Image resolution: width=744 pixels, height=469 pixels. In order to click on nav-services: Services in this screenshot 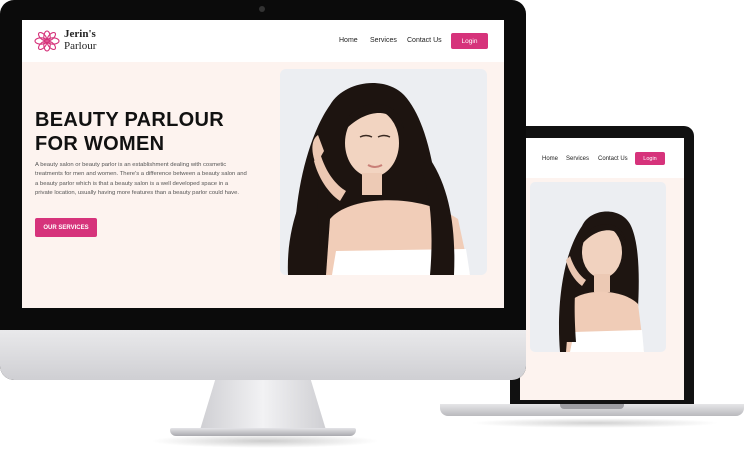, I will do `click(383, 40)`.